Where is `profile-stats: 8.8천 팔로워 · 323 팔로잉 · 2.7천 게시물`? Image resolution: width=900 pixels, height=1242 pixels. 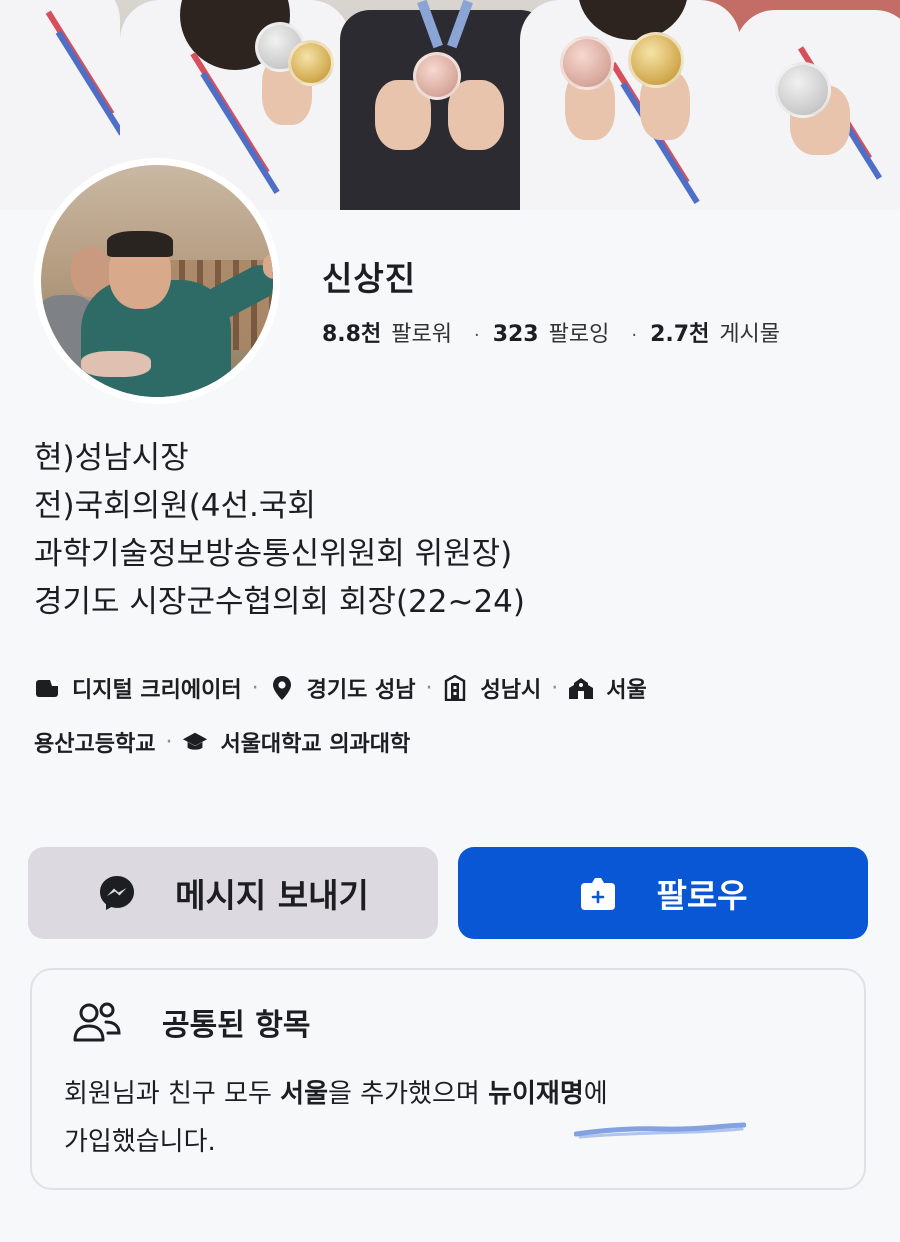 profile-stats: 8.8천 팔로워 · 323 팔로잉 · 2.7천 게시물 is located at coordinates (551, 332).